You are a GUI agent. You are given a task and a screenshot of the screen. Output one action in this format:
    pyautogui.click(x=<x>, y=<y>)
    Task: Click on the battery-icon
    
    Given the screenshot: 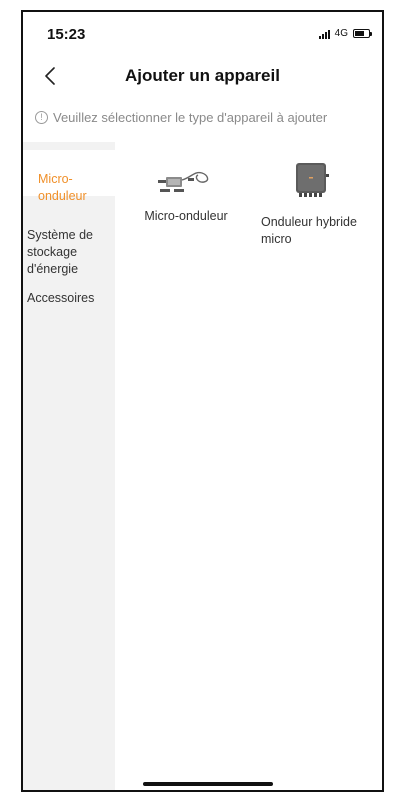 What is the action you would take?
    pyautogui.click(x=362, y=33)
    